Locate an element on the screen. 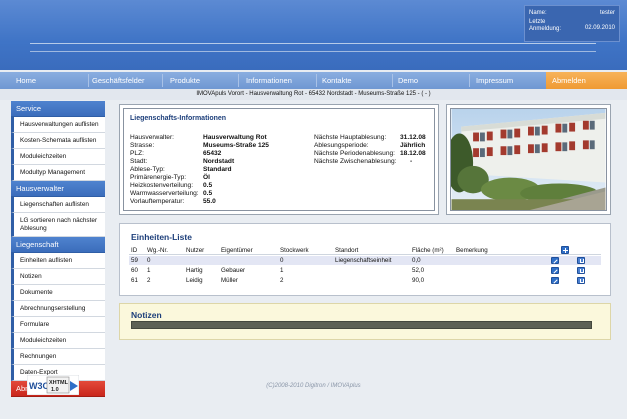 This screenshot has height=419, width=627. info-value: Nordstadt is located at coordinates (219, 161).